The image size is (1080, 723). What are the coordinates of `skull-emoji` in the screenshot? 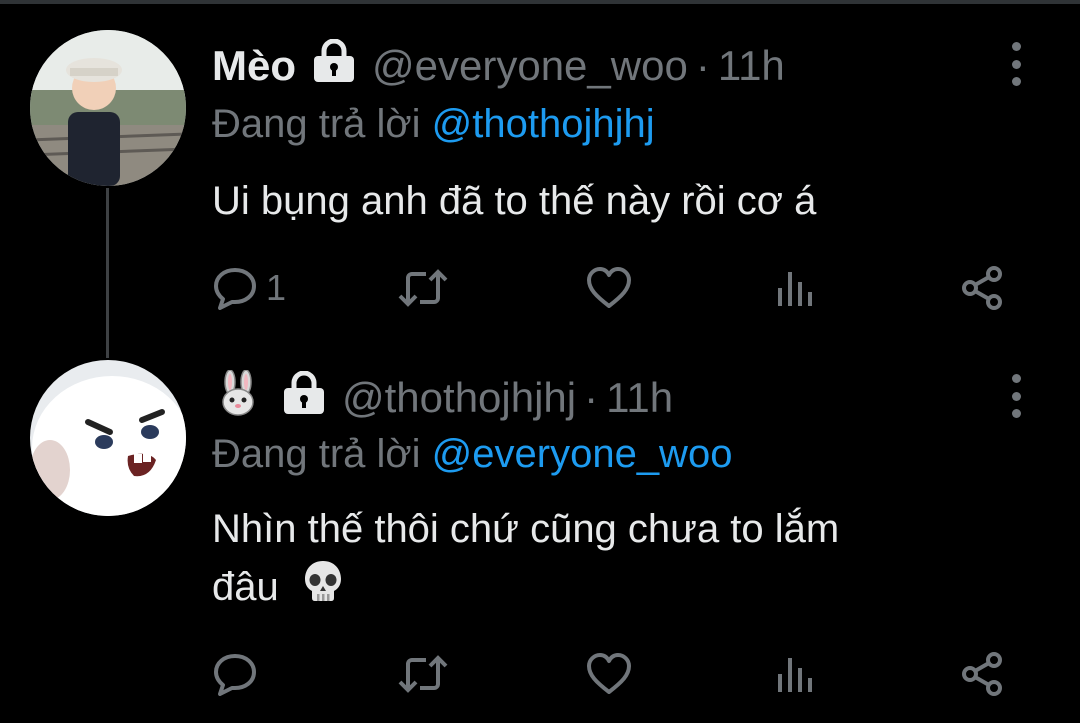 It's located at (323, 589).